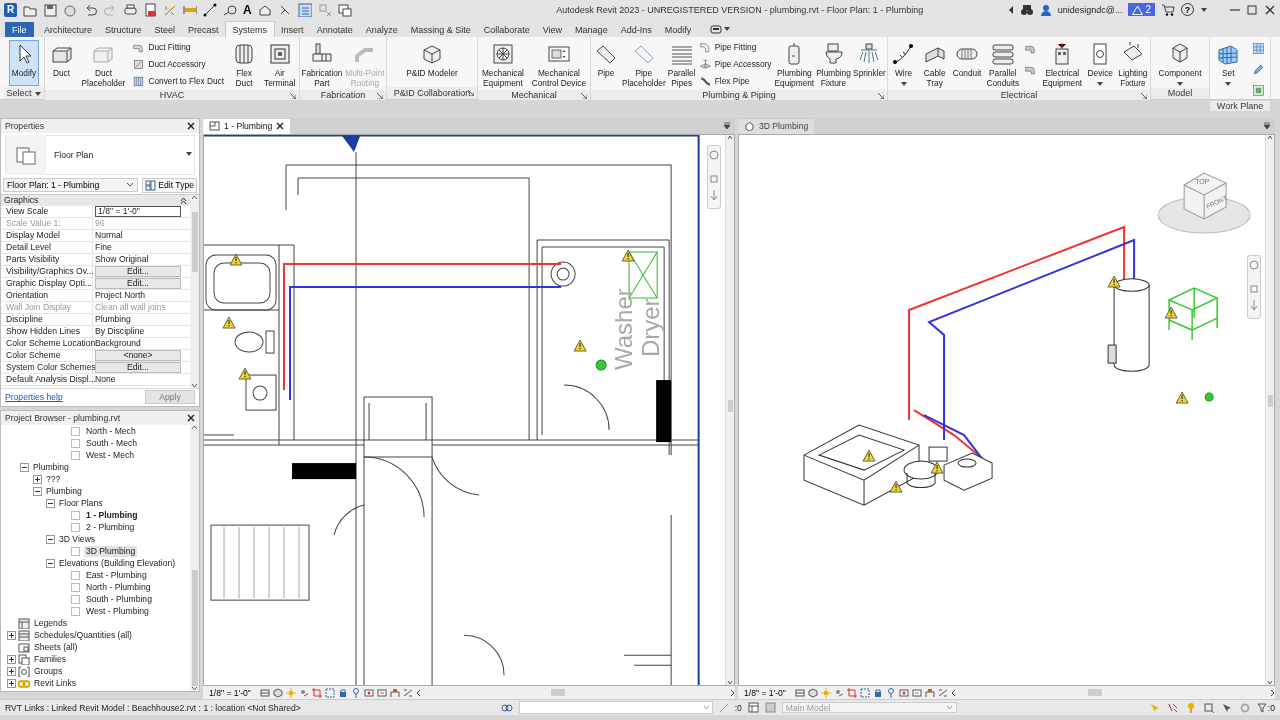 The image size is (1280, 720). I want to click on browser-item: Sheets (all), so click(56, 648).